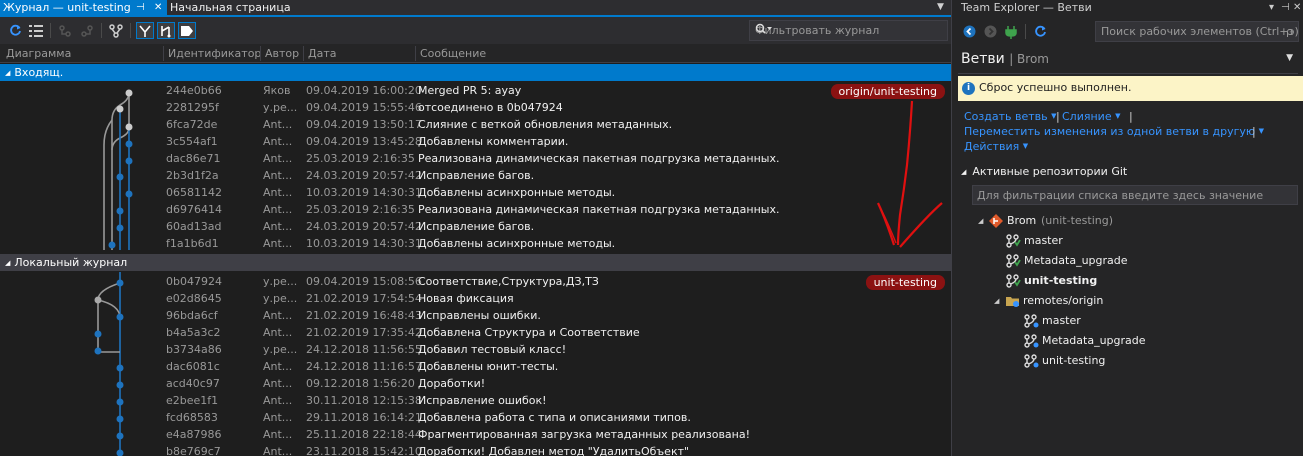 The width and height of the screenshot is (1303, 456). What do you see at coordinates (453, 53) in the screenshot?
I see `col-message: Сообщение` at bounding box center [453, 53].